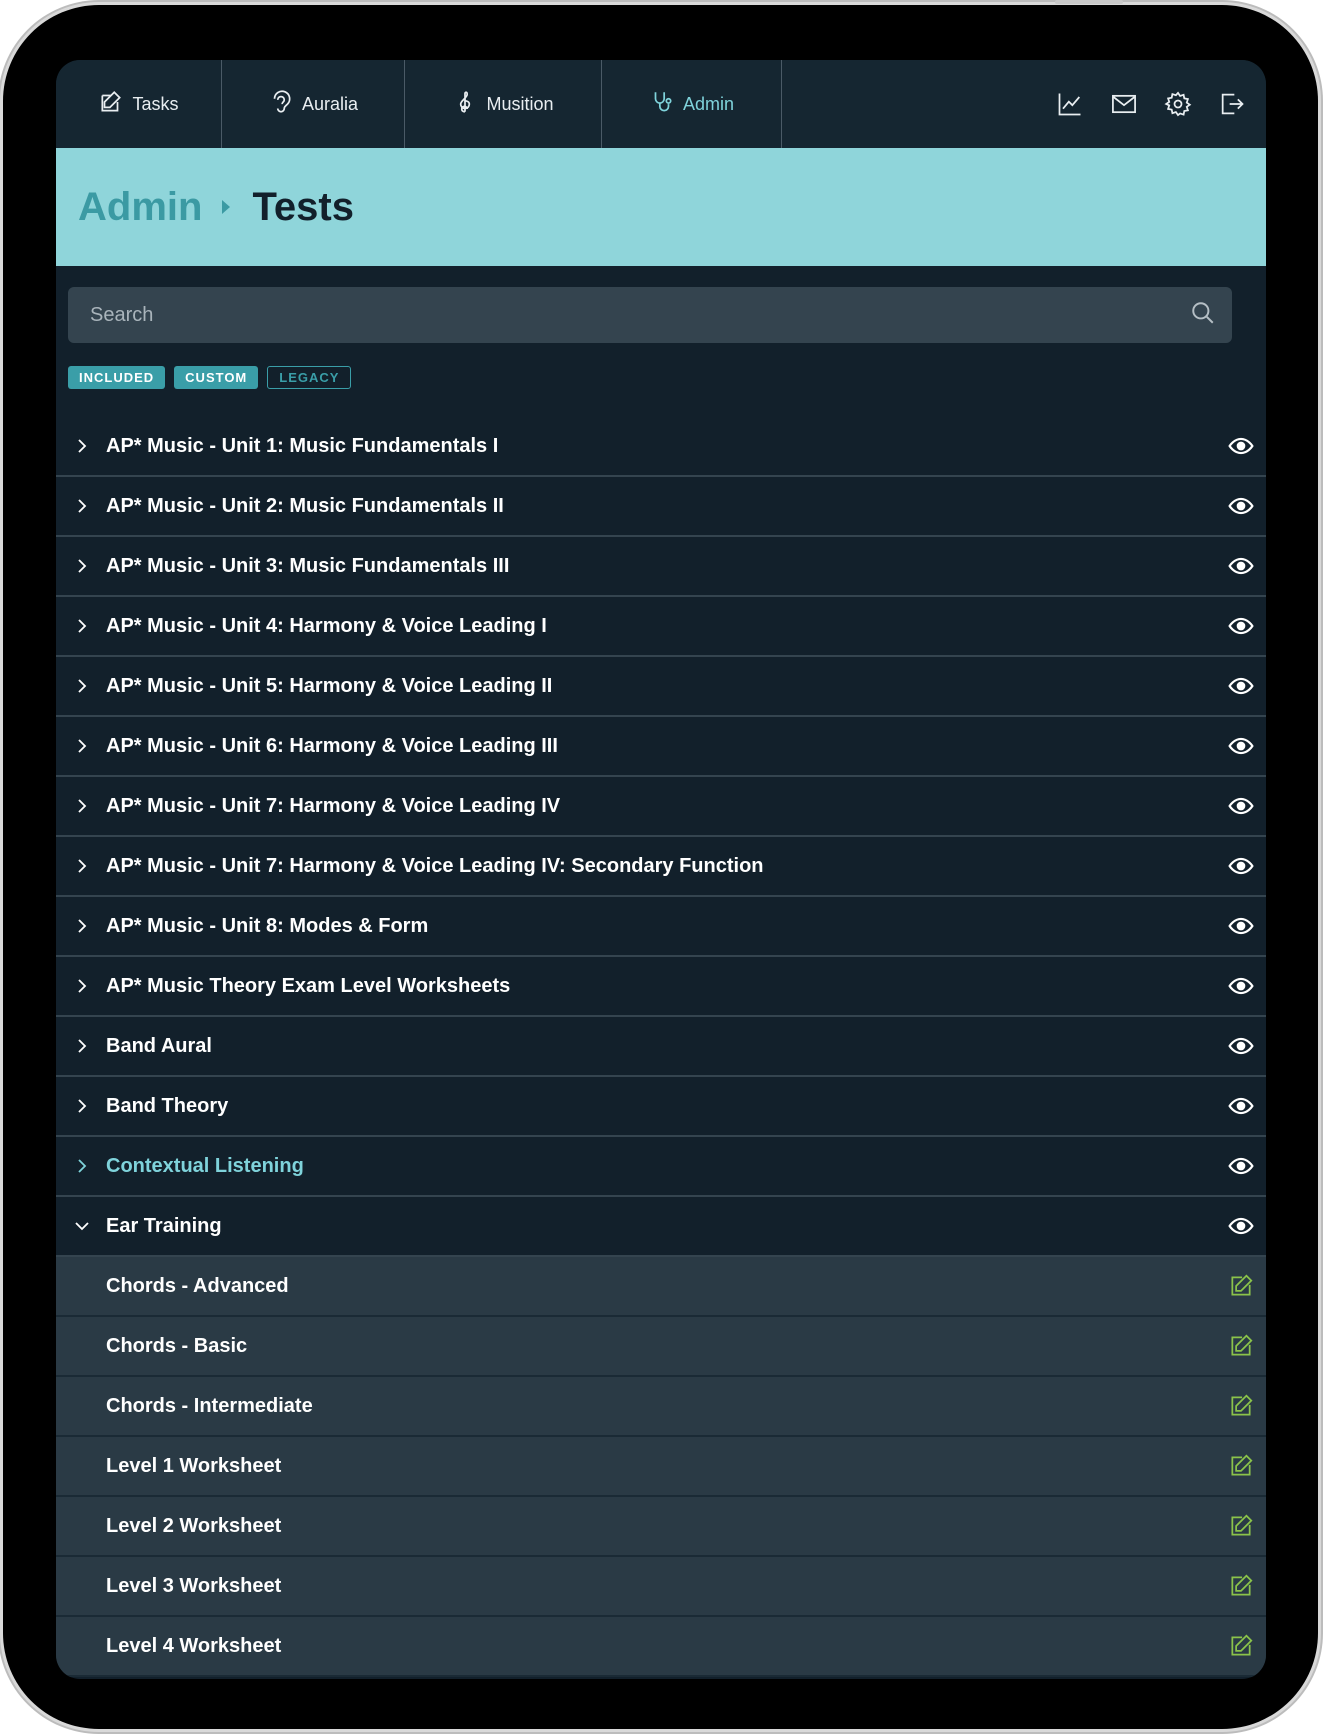  What do you see at coordinates (197, 1285) in the screenshot?
I see `test-subrow-label: Chords - Advanced` at bounding box center [197, 1285].